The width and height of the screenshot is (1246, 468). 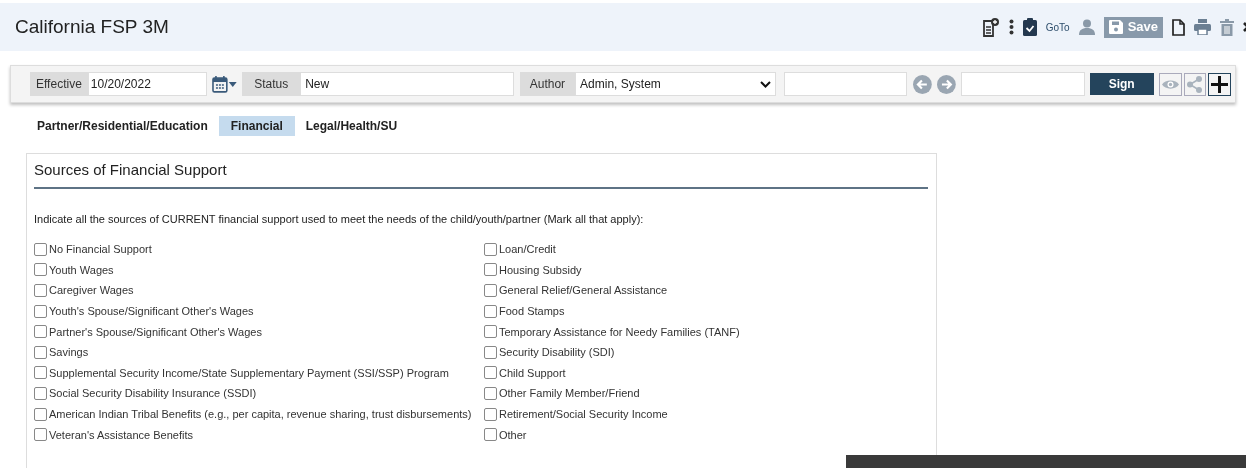 What do you see at coordinates (59, 84) in the screenshot?
I see `effective-label: Effective` at bounding box center [59, 84].